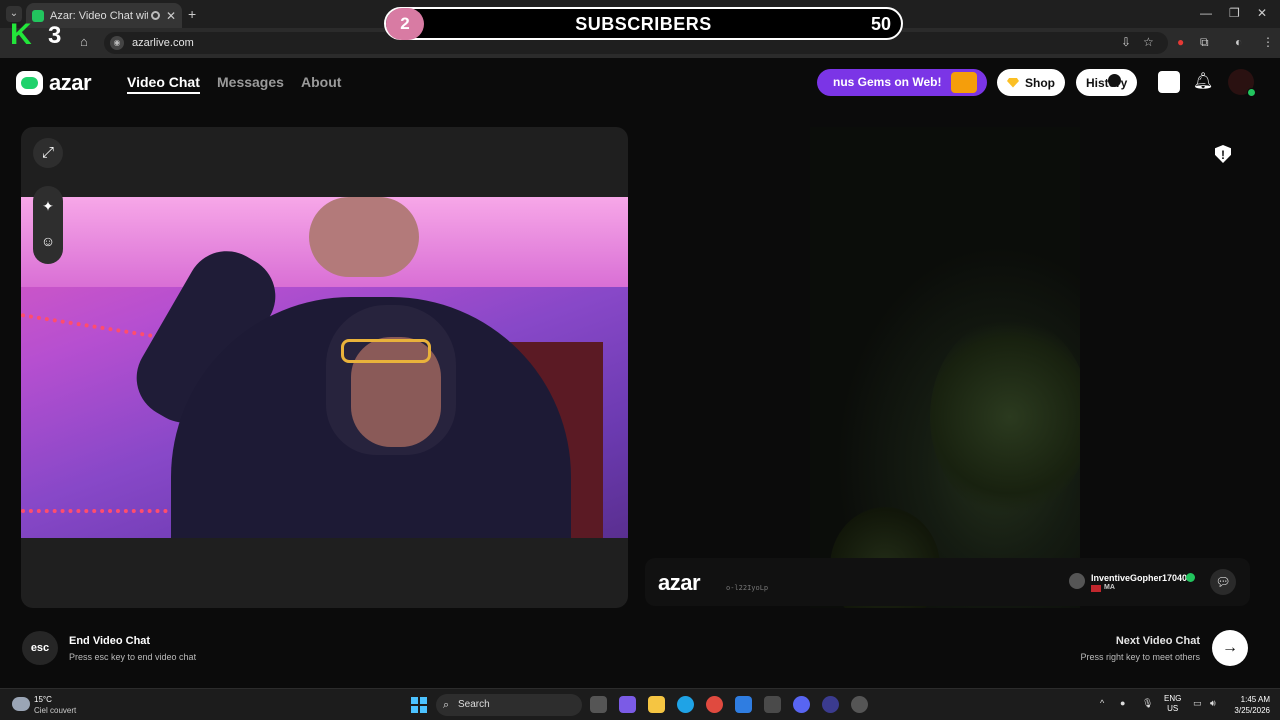  Describe the element at coordinates (1013, 82) in the screenshot. I see `gem-icon` at that location.